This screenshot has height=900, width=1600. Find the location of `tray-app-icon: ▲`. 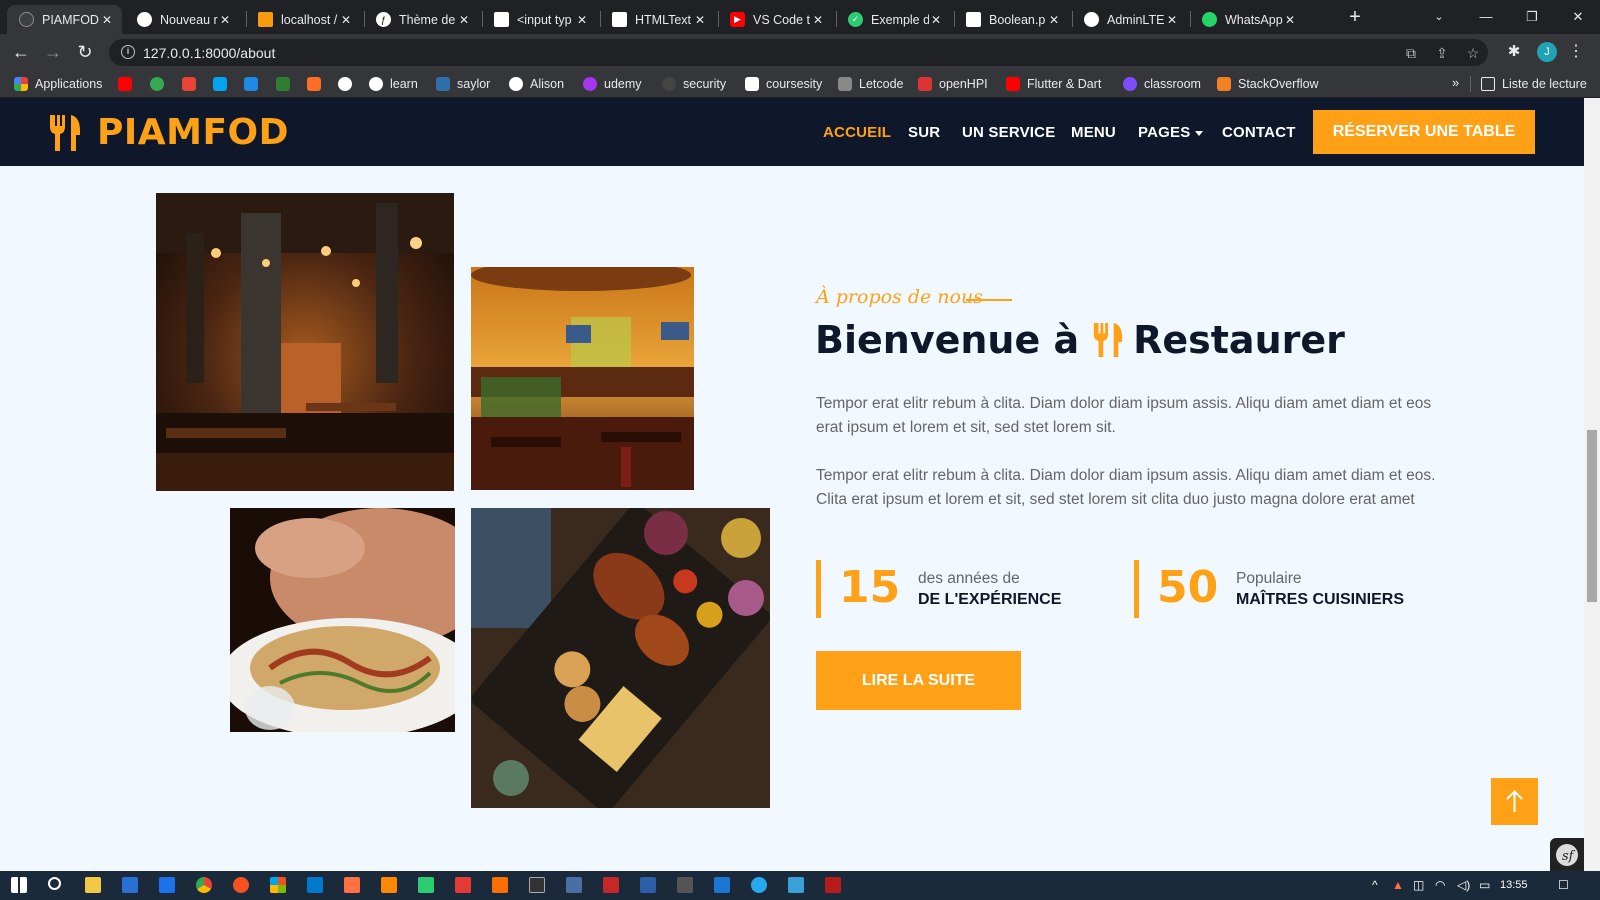

tray-app-icon: ▲ is located at coordinates (1398, 885).